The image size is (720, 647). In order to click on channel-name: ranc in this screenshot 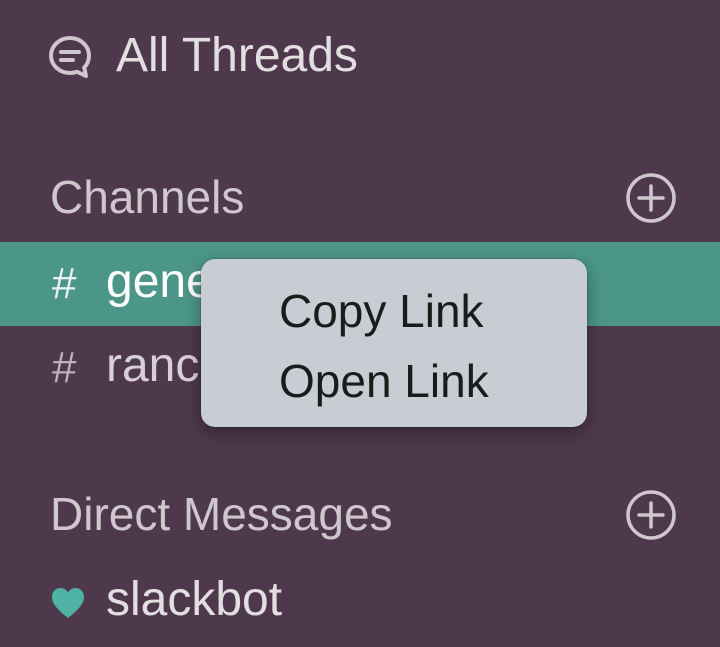, I will do `click(153, 365)`.